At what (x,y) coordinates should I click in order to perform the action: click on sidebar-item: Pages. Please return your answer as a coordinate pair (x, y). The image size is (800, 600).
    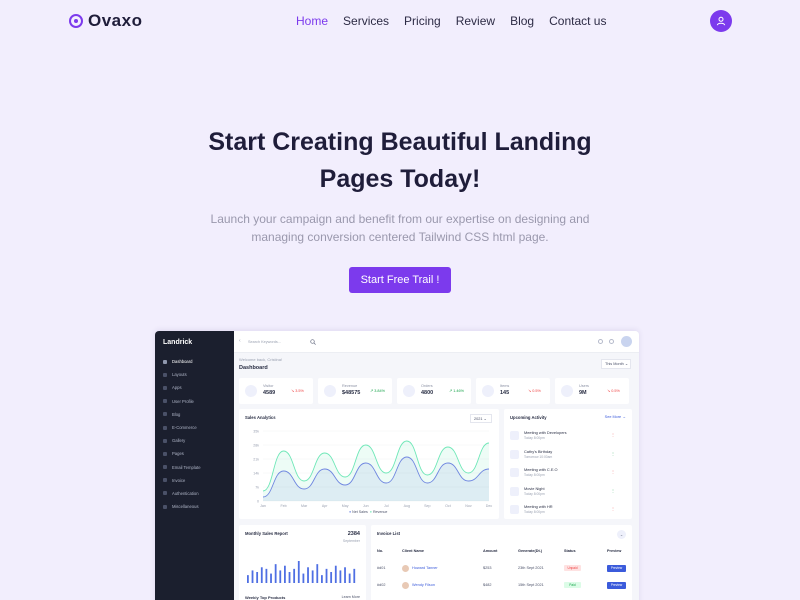
    Looking at the image, I should click on (194, 453).